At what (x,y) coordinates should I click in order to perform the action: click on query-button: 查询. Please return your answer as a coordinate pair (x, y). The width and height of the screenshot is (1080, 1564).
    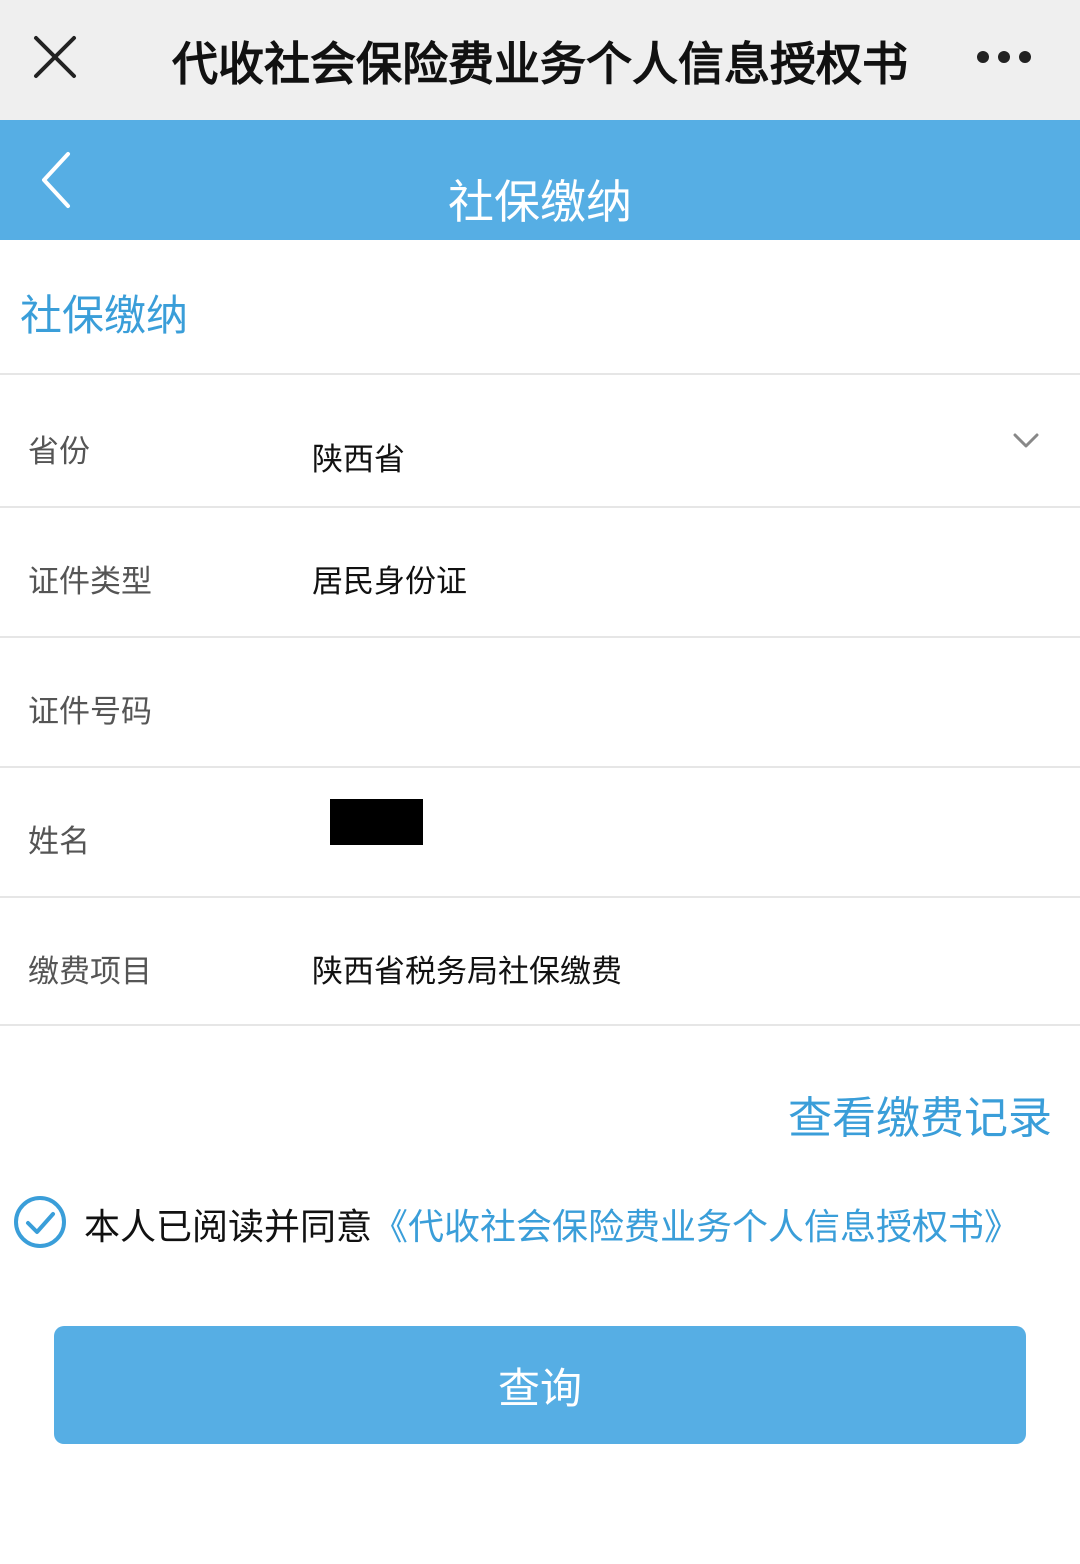
    Looking at the image, I should click on (540, 1385).